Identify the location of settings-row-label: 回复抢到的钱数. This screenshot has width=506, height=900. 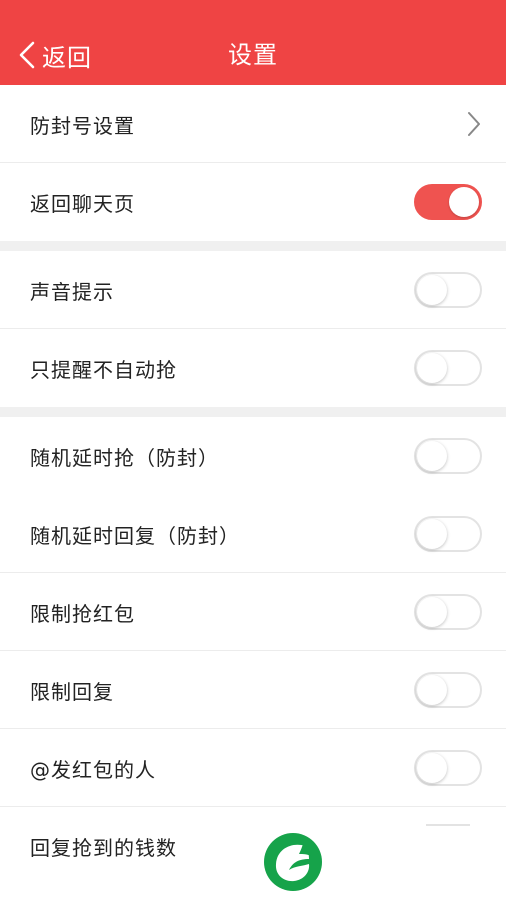
(103, 847).